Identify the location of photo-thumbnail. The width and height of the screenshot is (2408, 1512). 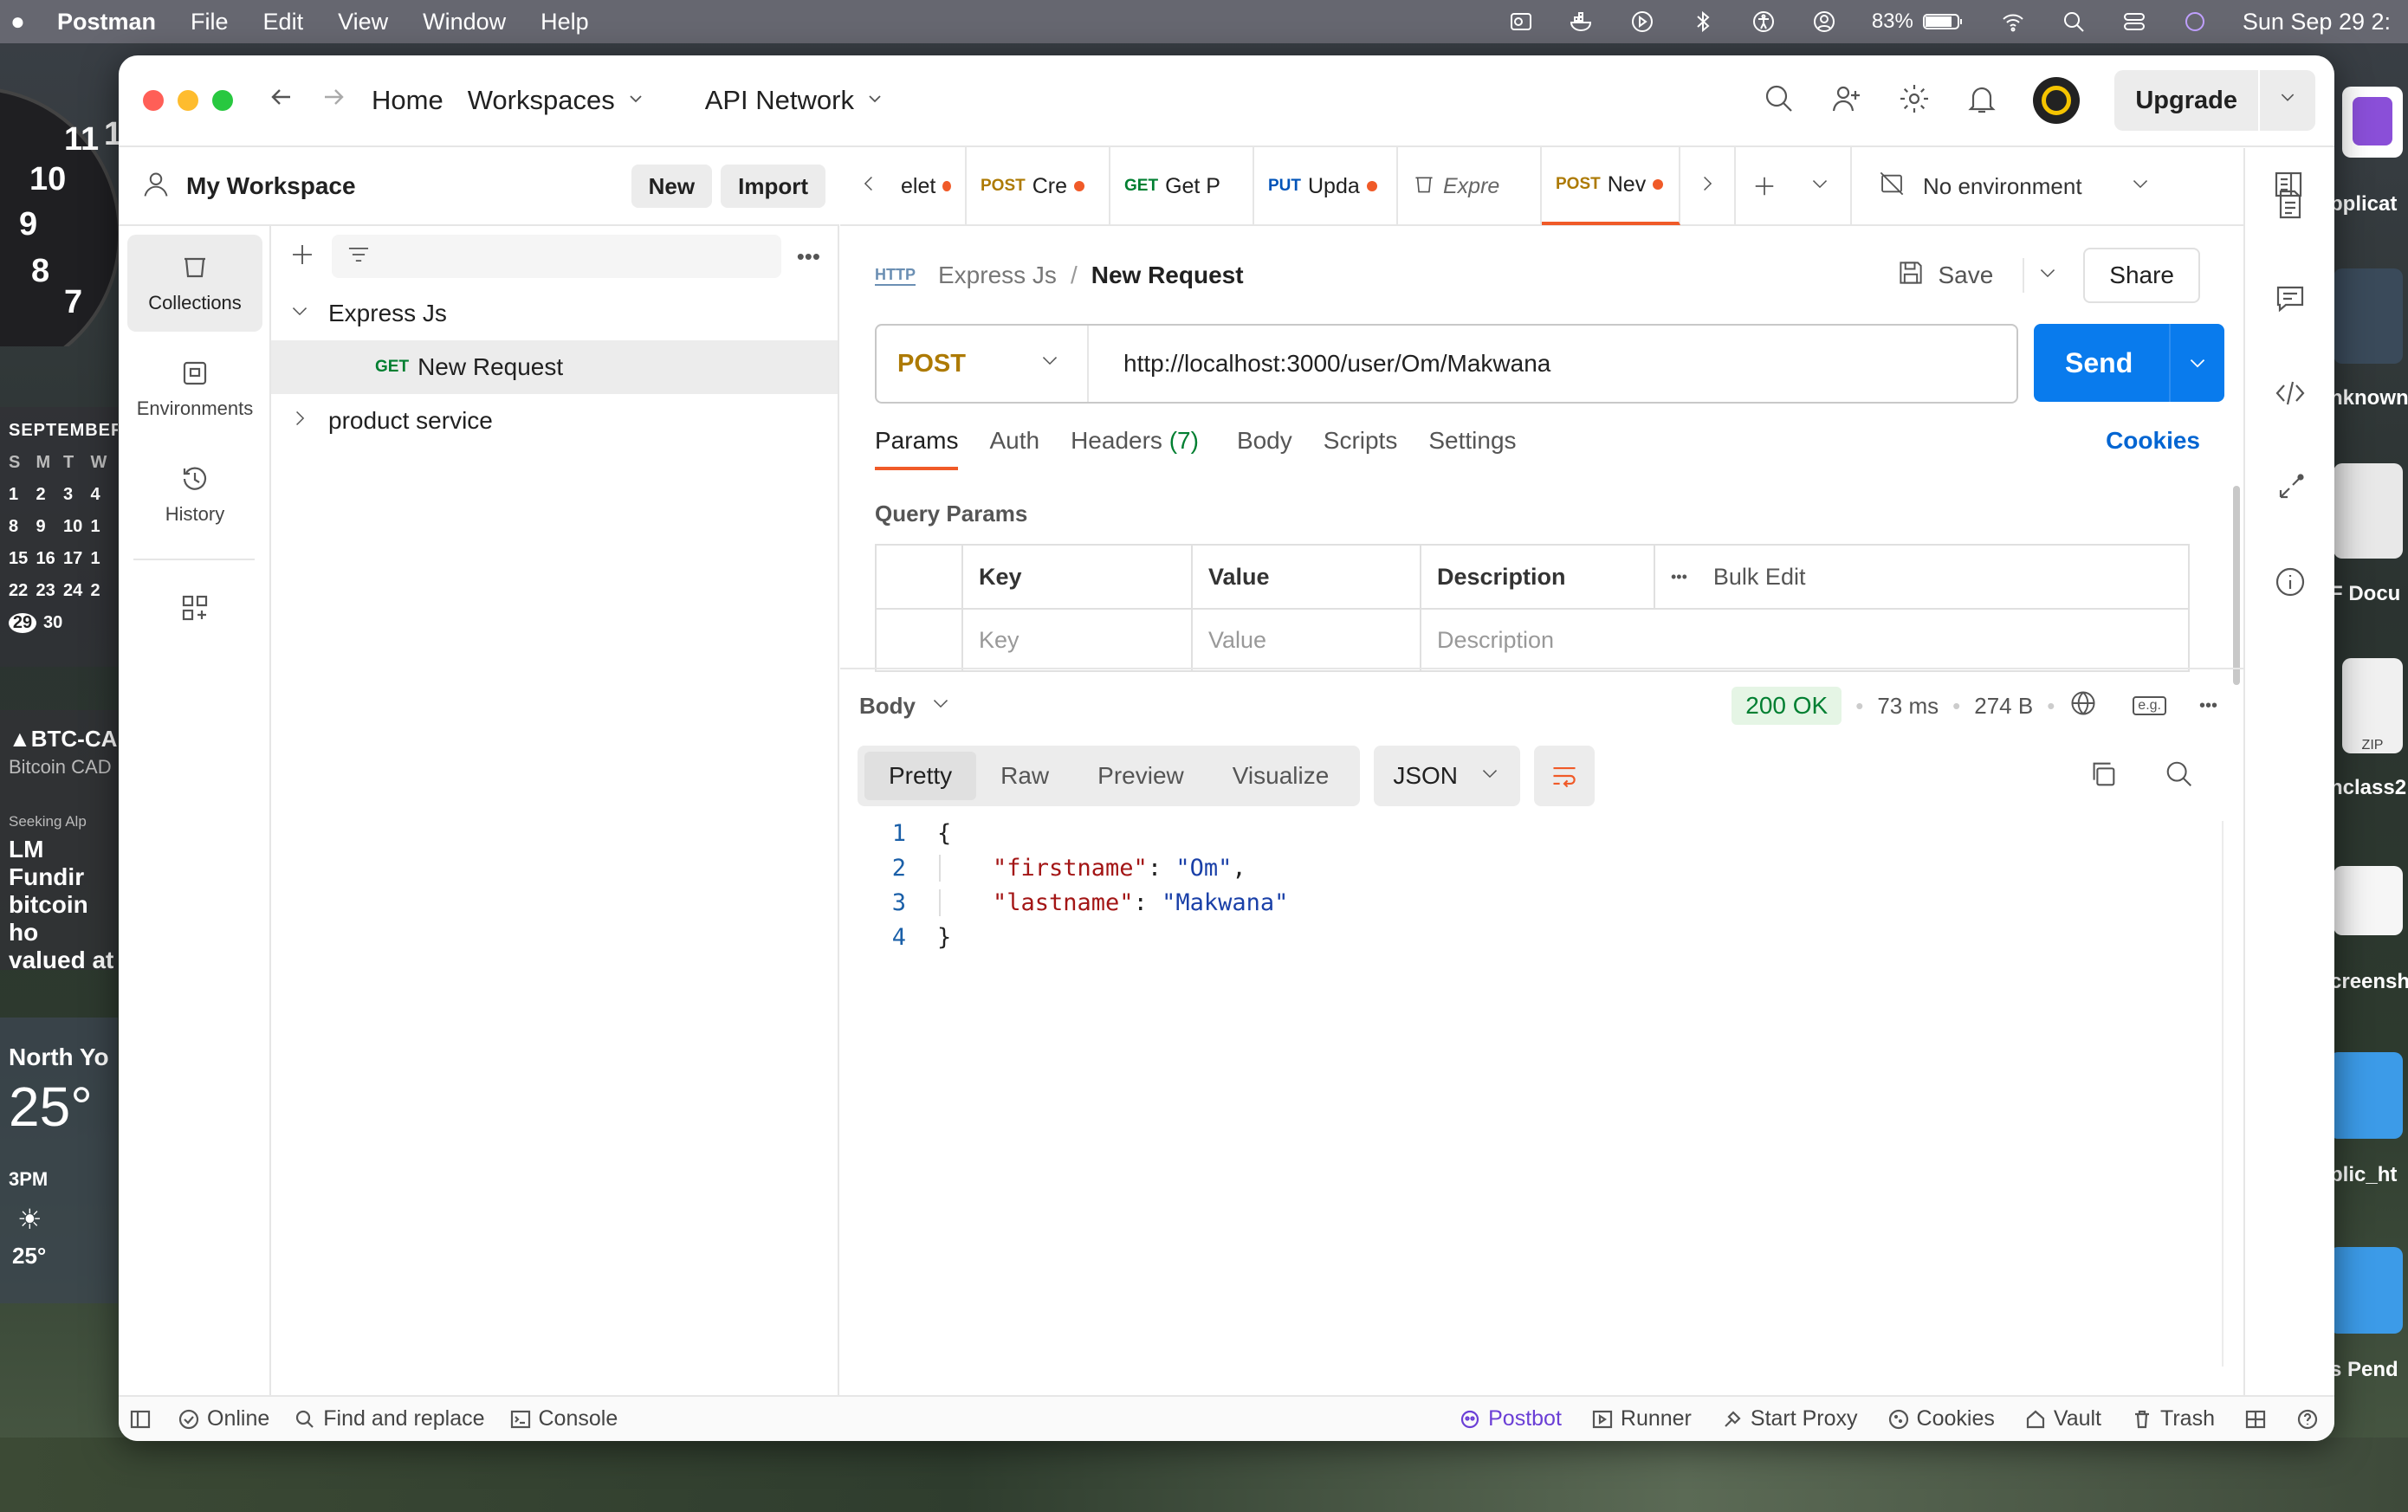
(2368, 316).